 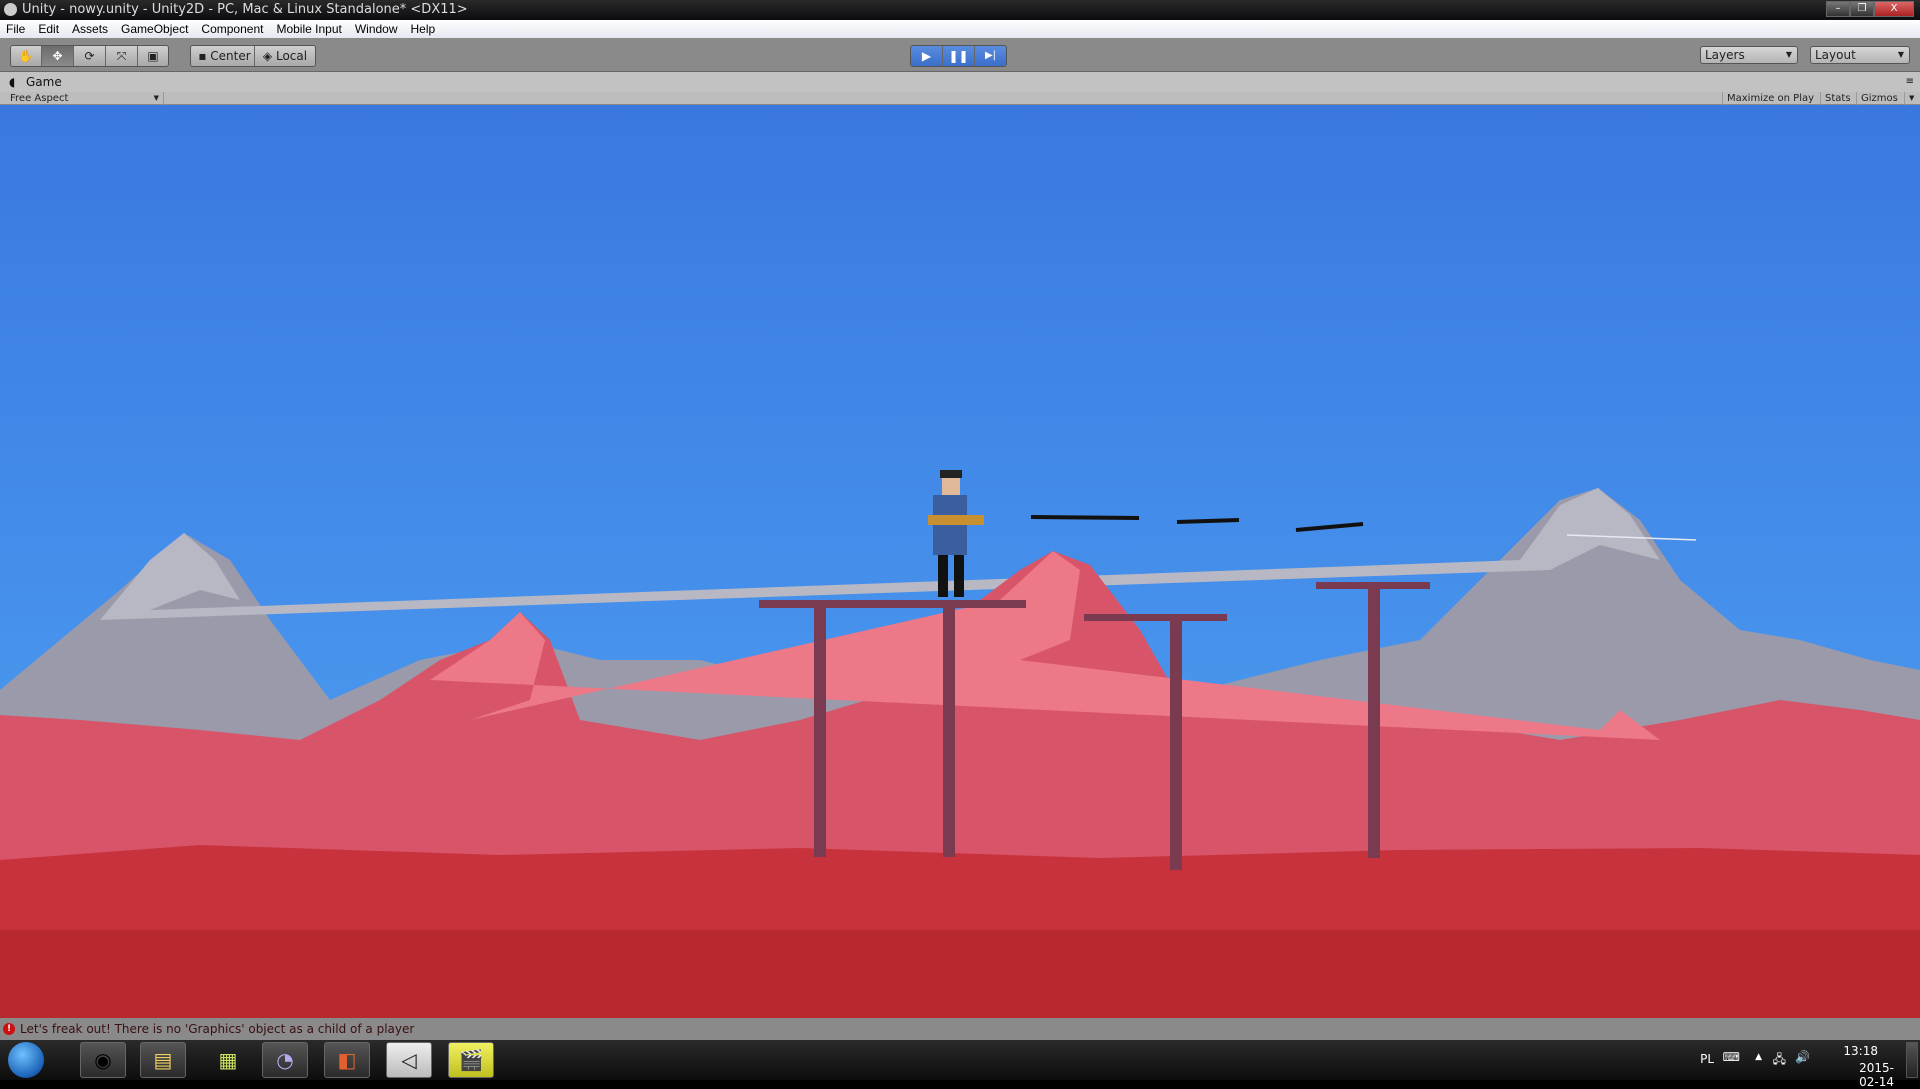 What do you see at coordinates (1779, 1060) in the screenshot?
I see `network-icon: 🖧` at bounding box center [1779, 1060].